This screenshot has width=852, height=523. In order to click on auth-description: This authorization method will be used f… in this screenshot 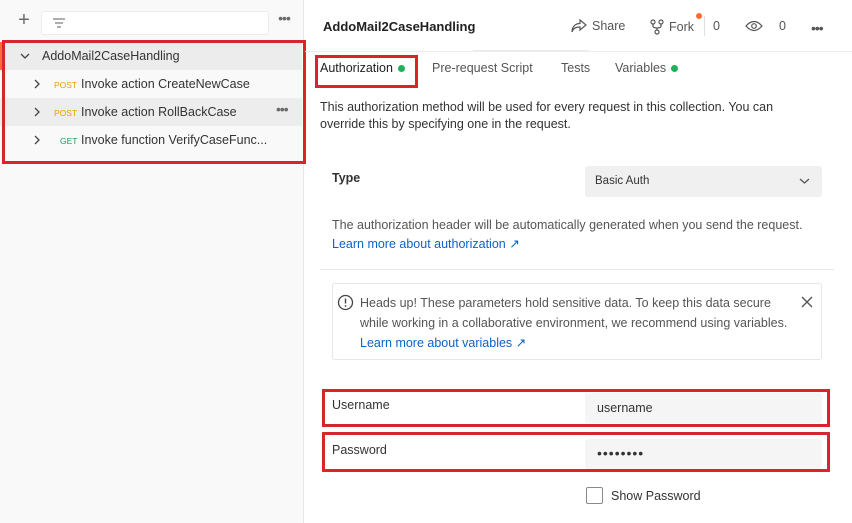, I will do `click(547, 115)`.